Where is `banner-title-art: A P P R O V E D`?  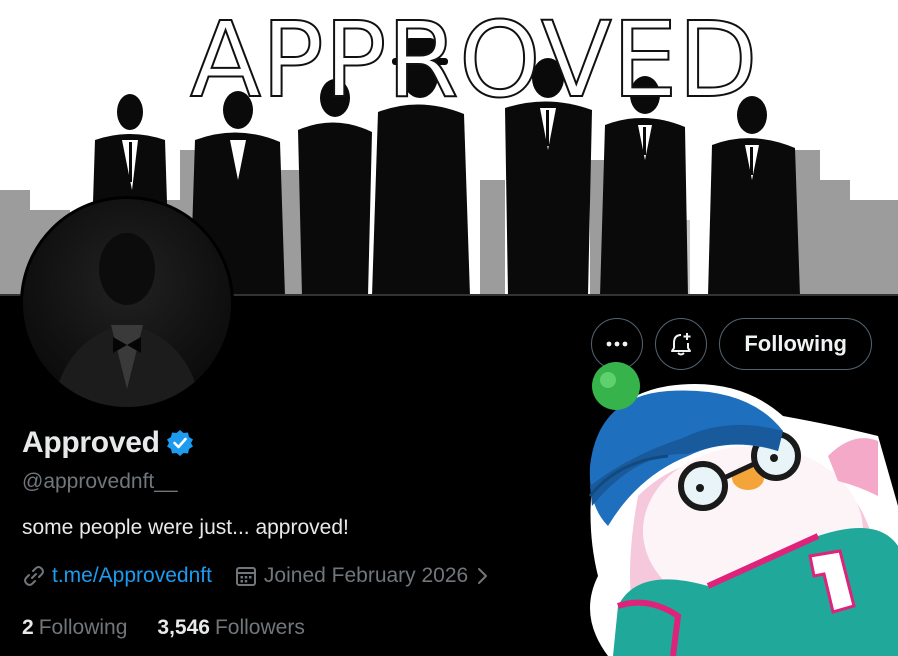
banner-title-art: A P P R O V E D is located at coordinates (474, 60).